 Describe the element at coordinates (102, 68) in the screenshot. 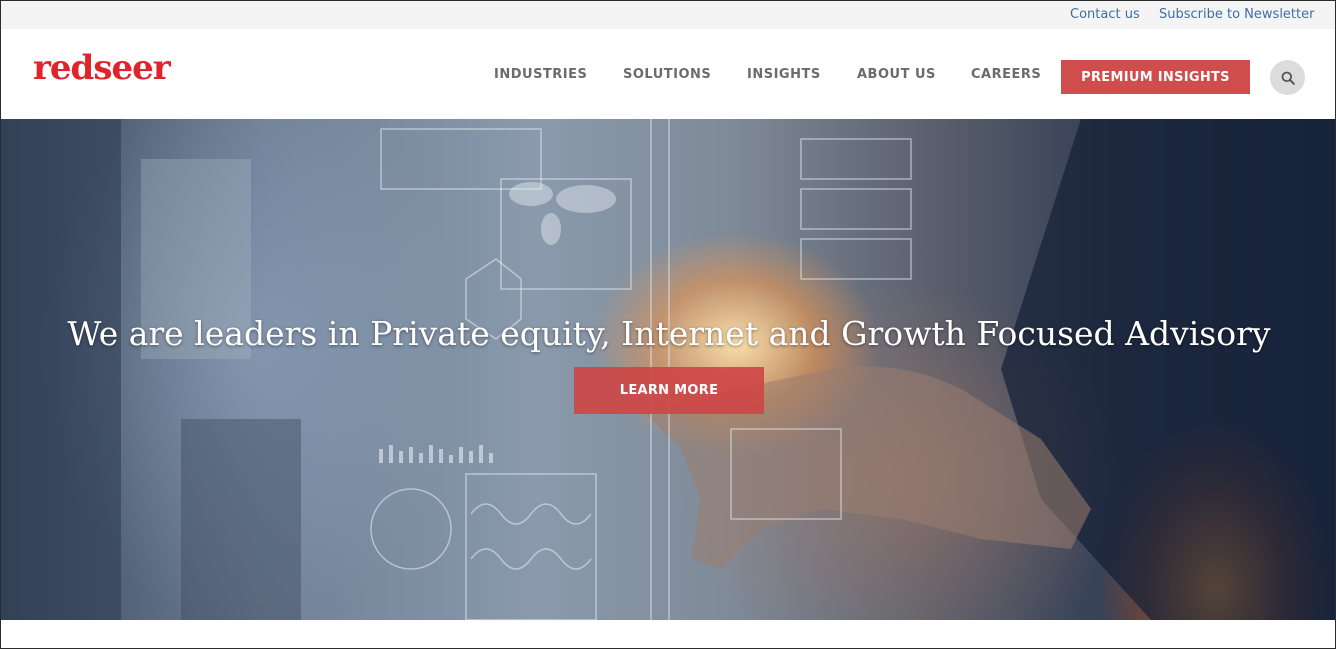

I see `redseer-logo: redseer` at that location.